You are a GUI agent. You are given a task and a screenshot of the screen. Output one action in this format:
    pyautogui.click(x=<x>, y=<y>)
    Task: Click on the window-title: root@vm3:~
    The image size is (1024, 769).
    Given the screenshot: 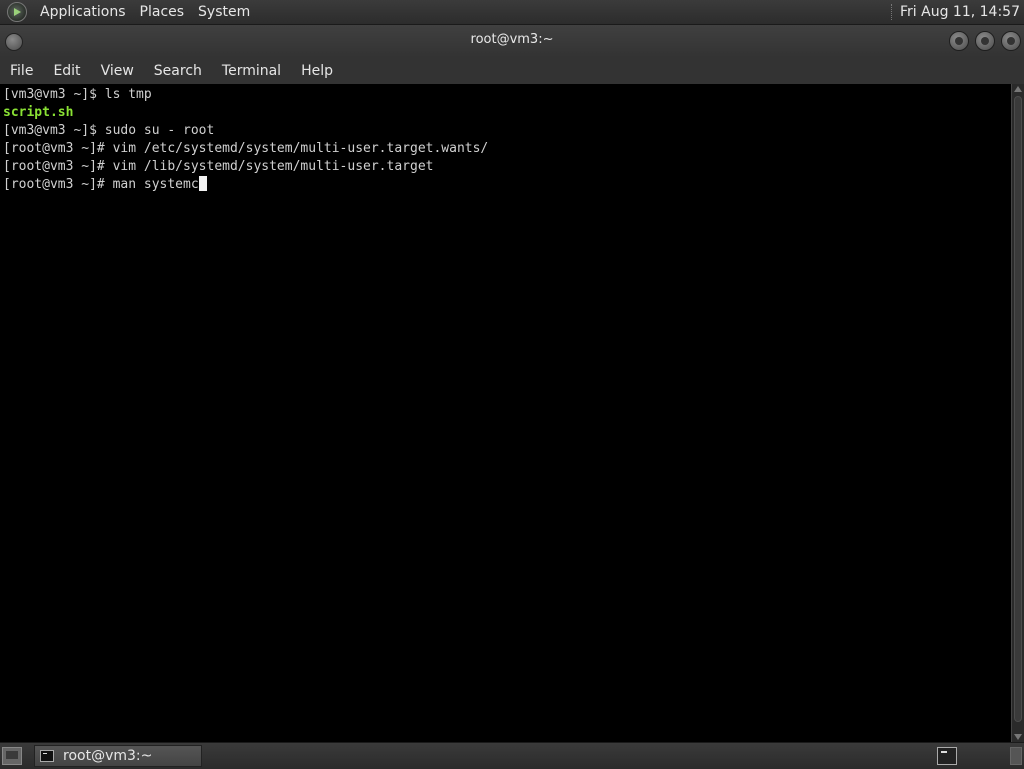 What is the action you would take?
    pyautogui.click(x=512, y=39)
    